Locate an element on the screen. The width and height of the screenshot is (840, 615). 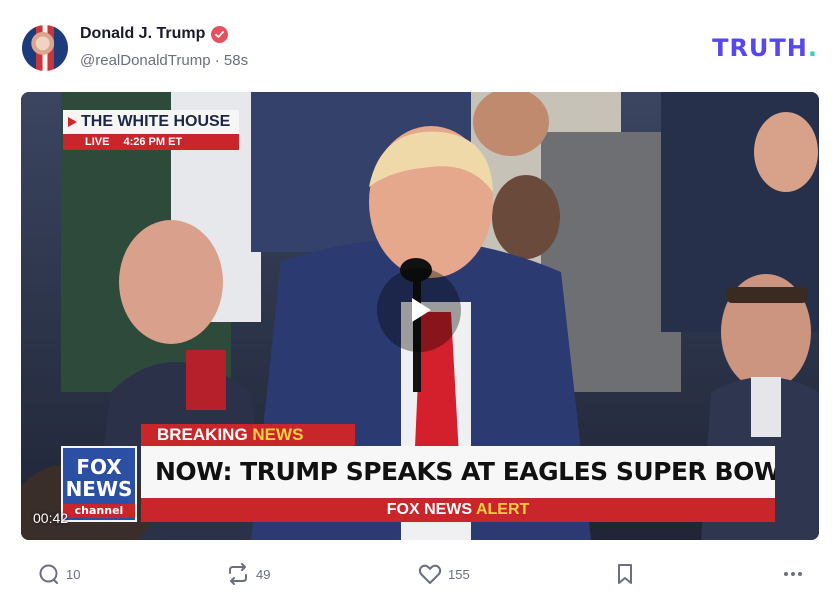
breaking-word: BREAKING is located at coordinates (202, 434).